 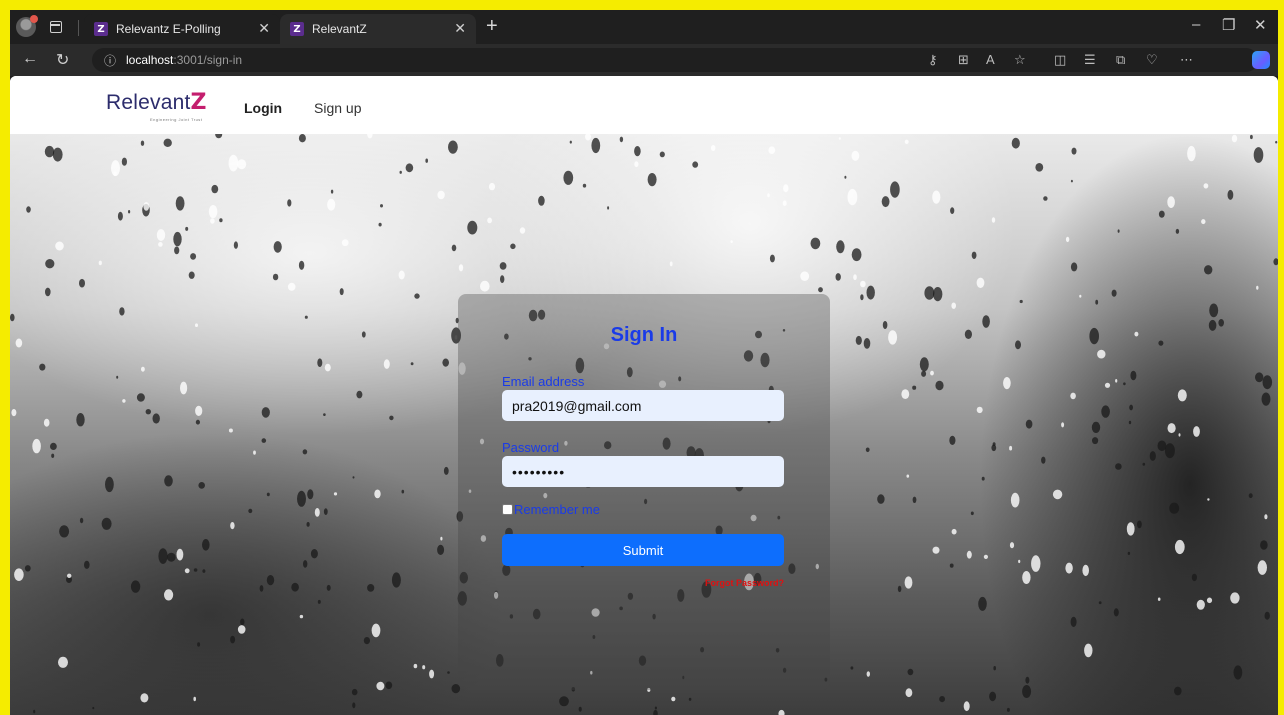 I want to click on tab-relevantz: Z RelevantZ ✕, so click(x=378, y=29).